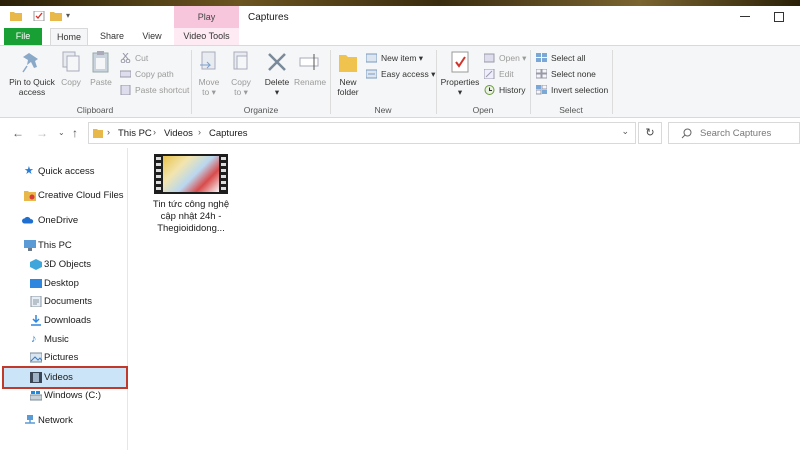 This screenshot has width=800, height=450. What do you see at coordinates (65, 245) in the screenshot?
I see `nav-this-pc: This PC` at bounding box center [65, 245].